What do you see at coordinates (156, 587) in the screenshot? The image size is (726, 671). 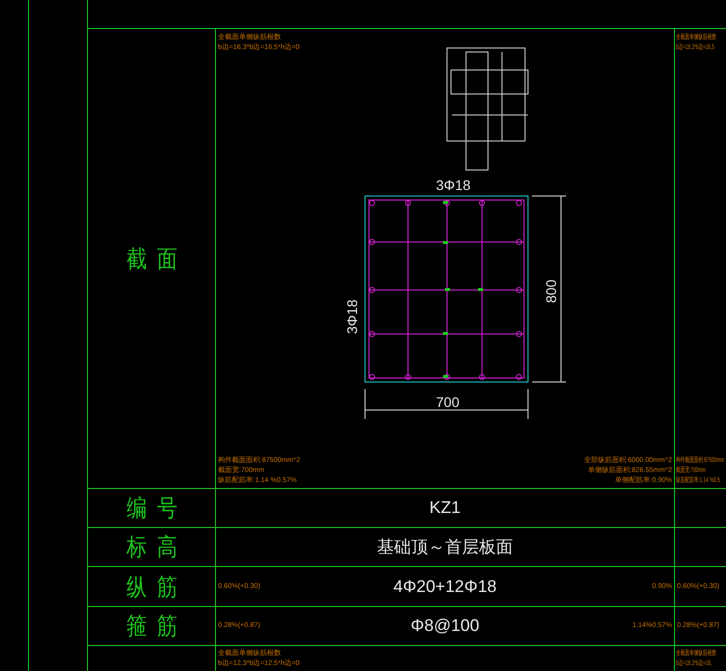 I see `row-label: 纵筋` at bounding box center [156, 587].